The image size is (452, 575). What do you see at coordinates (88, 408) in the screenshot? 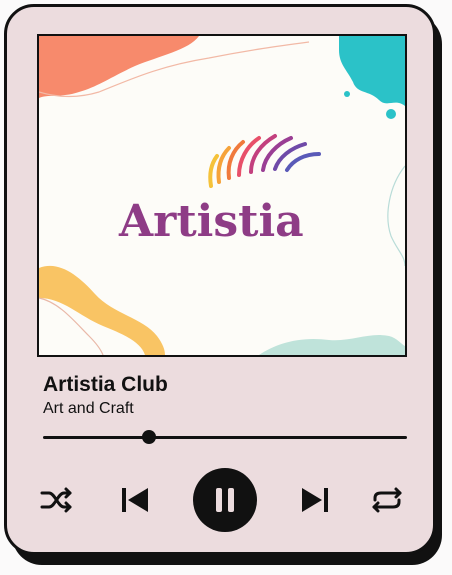
I see `track-artist: Art and Craft` at bounding box center [88, 408].